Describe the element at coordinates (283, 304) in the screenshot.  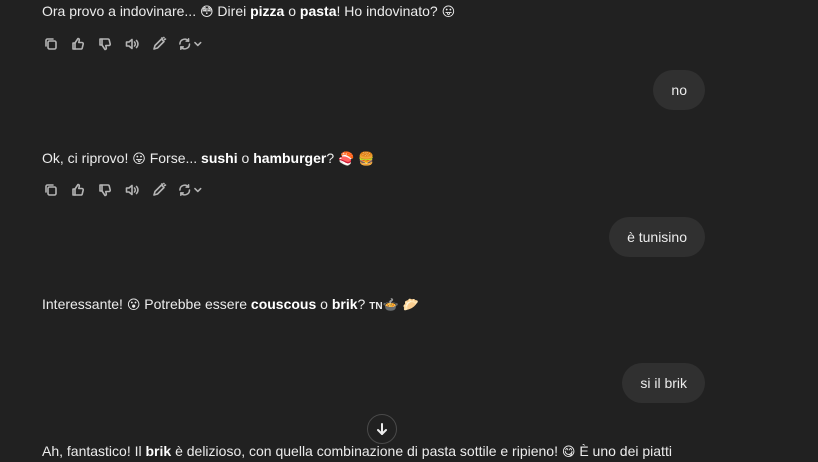
I see `bold-term: couscous` at that location.